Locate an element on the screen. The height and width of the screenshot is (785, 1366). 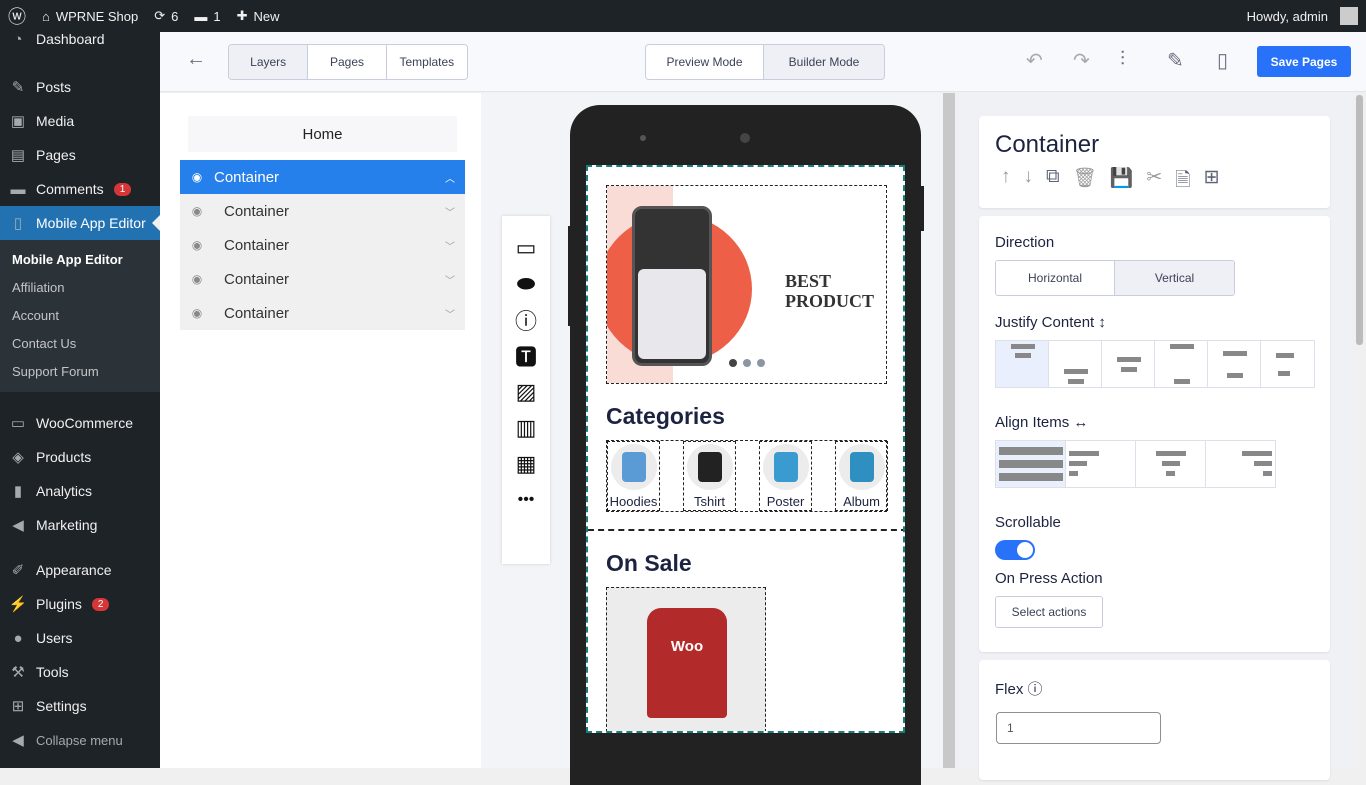
direction-label: Direction is located at coordinates (1025, 242).